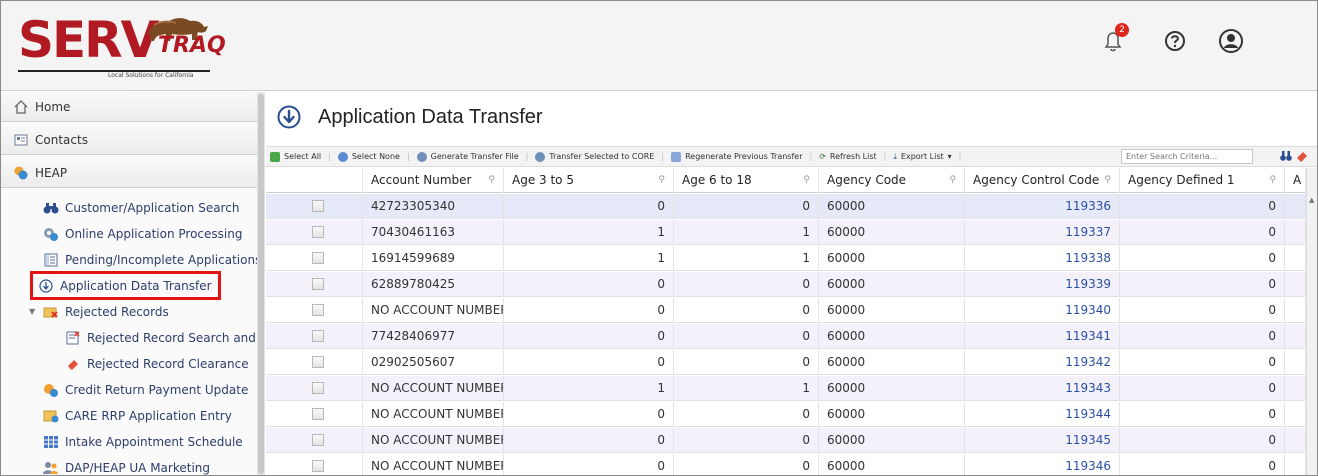 This screenshot has height=476, width=1318. What do you see at coordinates (1231, 41) in the screenshot?
I see `user-menu-button` at bounding box center [1231, 41].